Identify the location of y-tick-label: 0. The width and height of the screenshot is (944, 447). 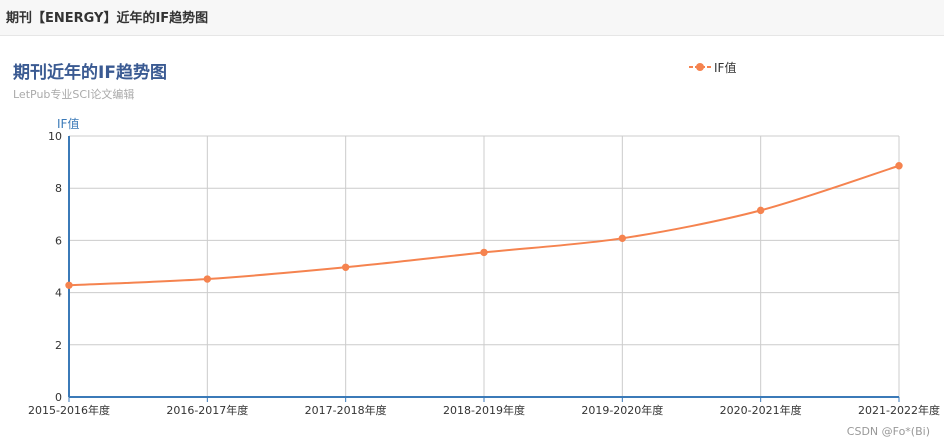
(58, 397).